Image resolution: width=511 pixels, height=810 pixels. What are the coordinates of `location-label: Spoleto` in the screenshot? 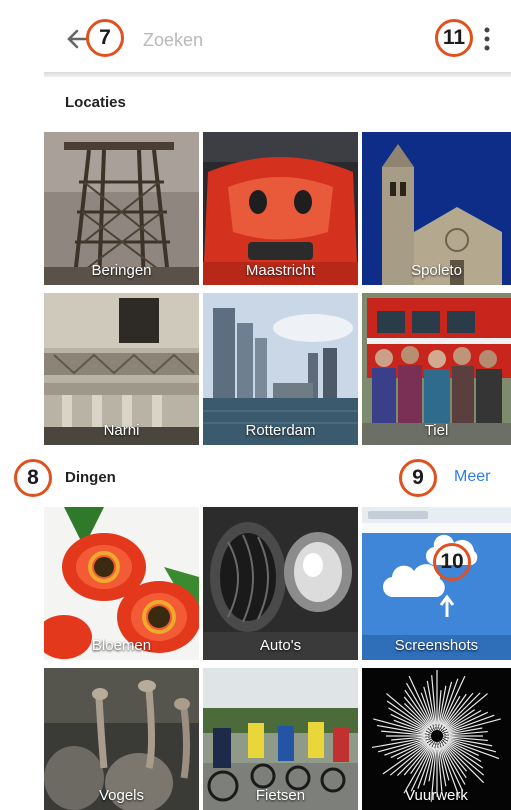 It's located at (436, 270).